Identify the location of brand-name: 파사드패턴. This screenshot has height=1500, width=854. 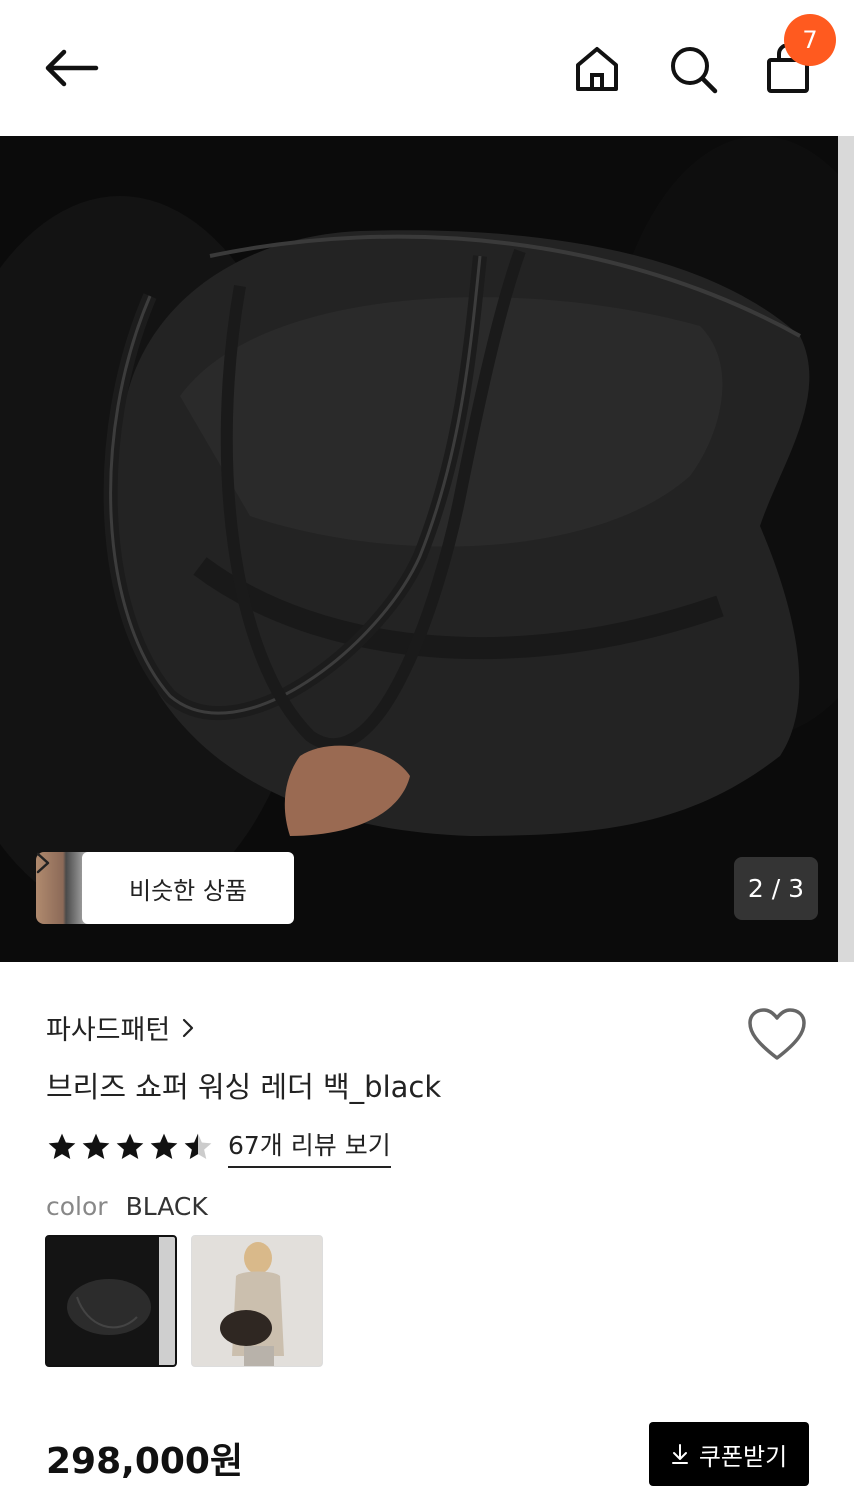
(108, 1030).